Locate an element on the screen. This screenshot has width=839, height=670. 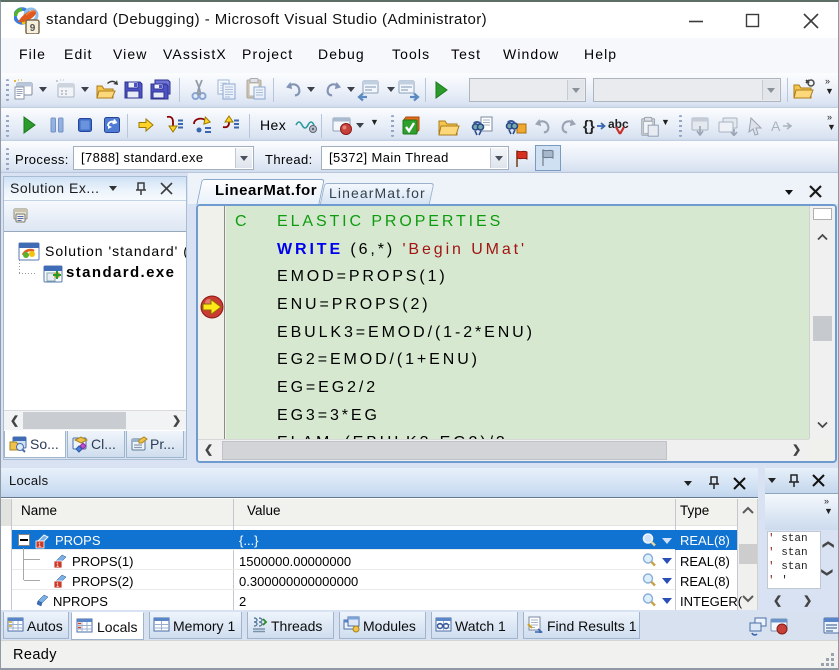
svg-text: A is located at coordinates (776, 126).